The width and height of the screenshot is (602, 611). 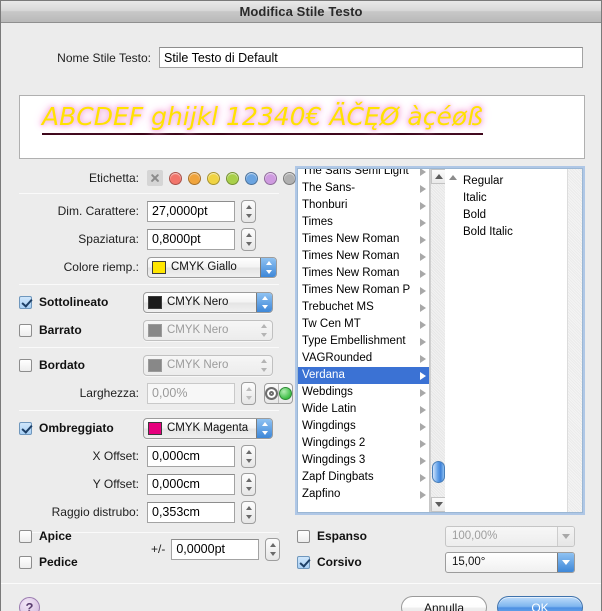 I want to click on shadow-x-offset-label: X Offset:, so click(x=115, y=456).